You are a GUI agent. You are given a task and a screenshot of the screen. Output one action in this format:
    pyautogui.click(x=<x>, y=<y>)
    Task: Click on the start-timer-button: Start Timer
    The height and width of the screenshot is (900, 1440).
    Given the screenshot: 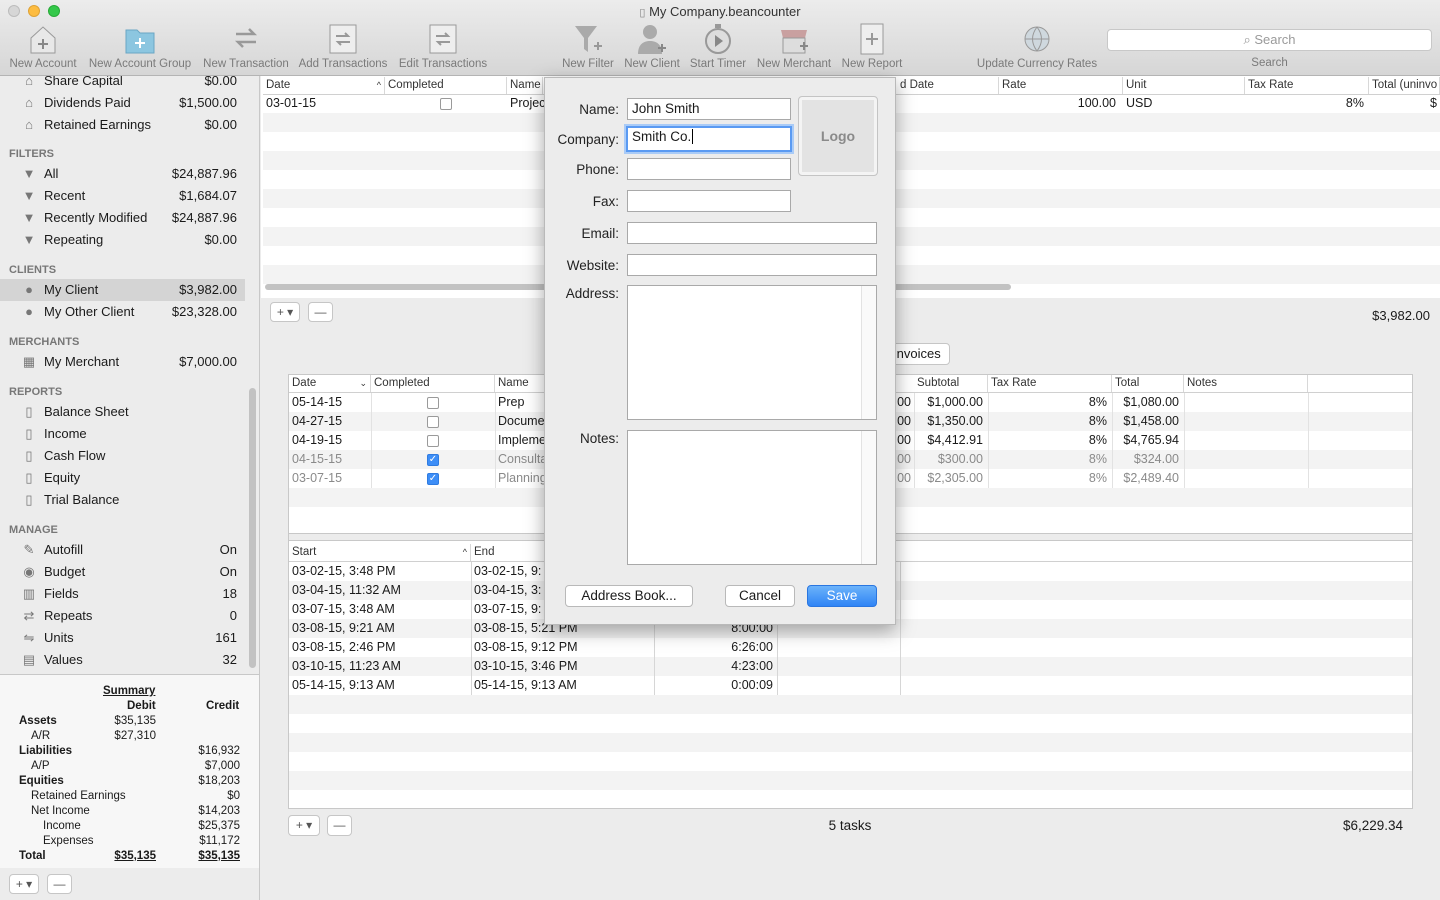 What is the action you would take?
    pyautogui.click(x=718, y=46)
    